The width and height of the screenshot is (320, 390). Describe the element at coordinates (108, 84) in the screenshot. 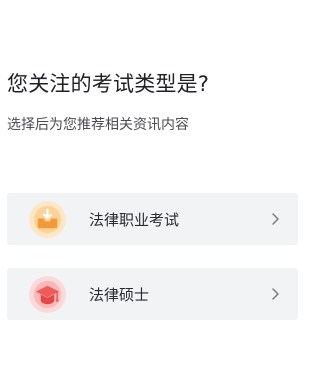

I see `page-title: 您关注的考试类型是?` at that location.